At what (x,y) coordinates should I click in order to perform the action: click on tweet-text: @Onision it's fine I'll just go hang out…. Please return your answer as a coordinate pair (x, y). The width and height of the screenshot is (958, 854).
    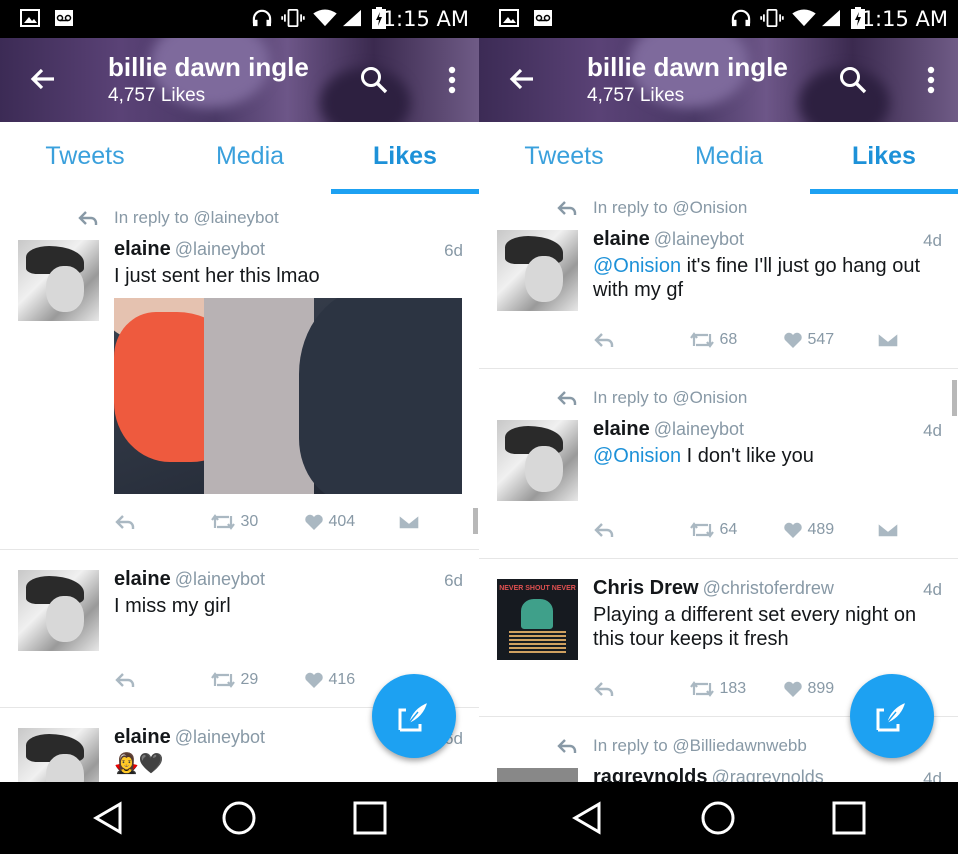
    Looking at the image, I should click on (766, 278).